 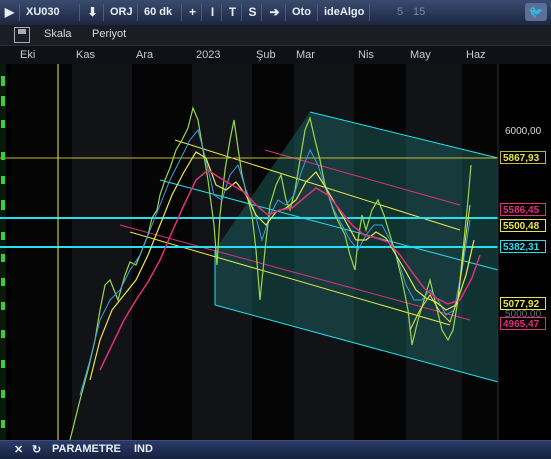 What do you see at coordinates (22, 35) in the screenshot?
I see `save-icon` at bounding box center [22, 35].